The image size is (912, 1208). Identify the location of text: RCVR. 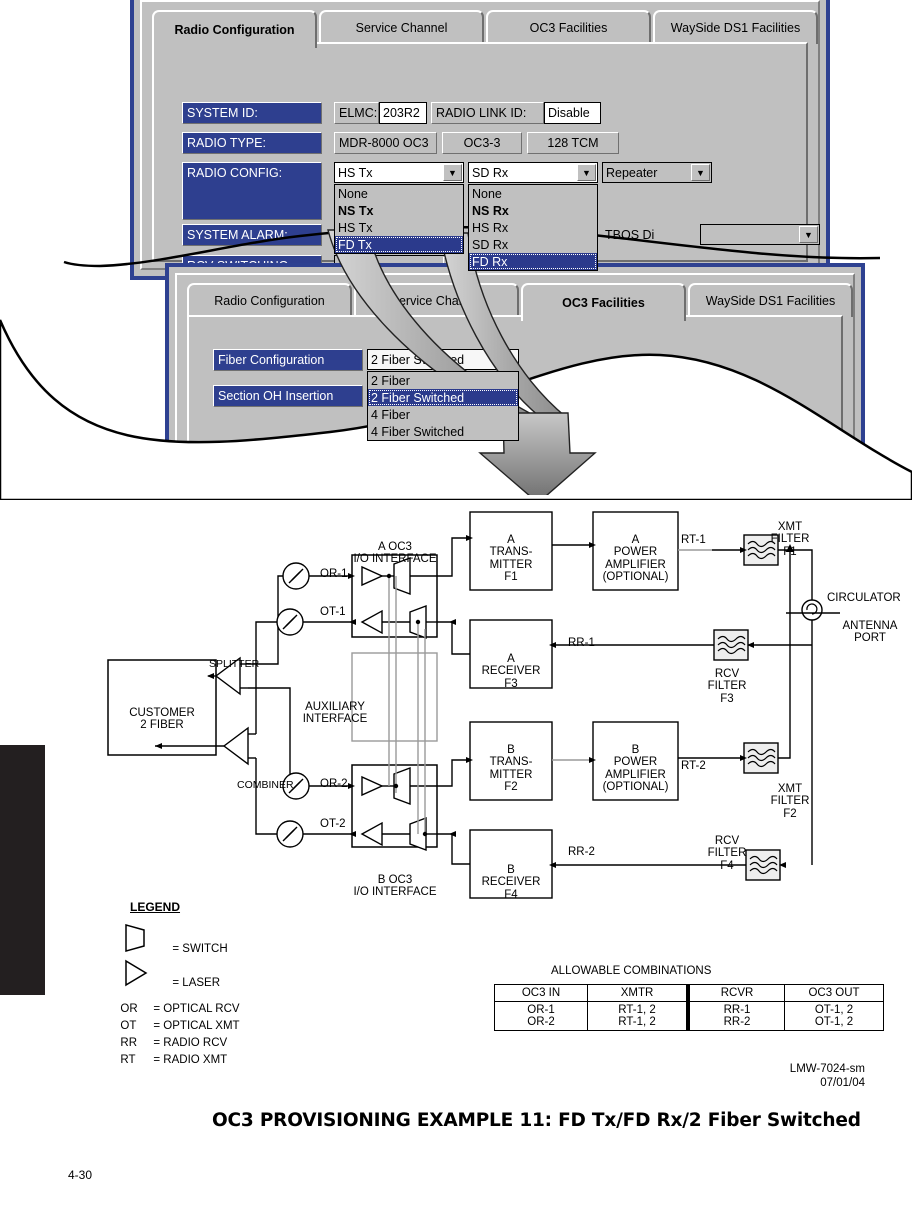
(737, 993).